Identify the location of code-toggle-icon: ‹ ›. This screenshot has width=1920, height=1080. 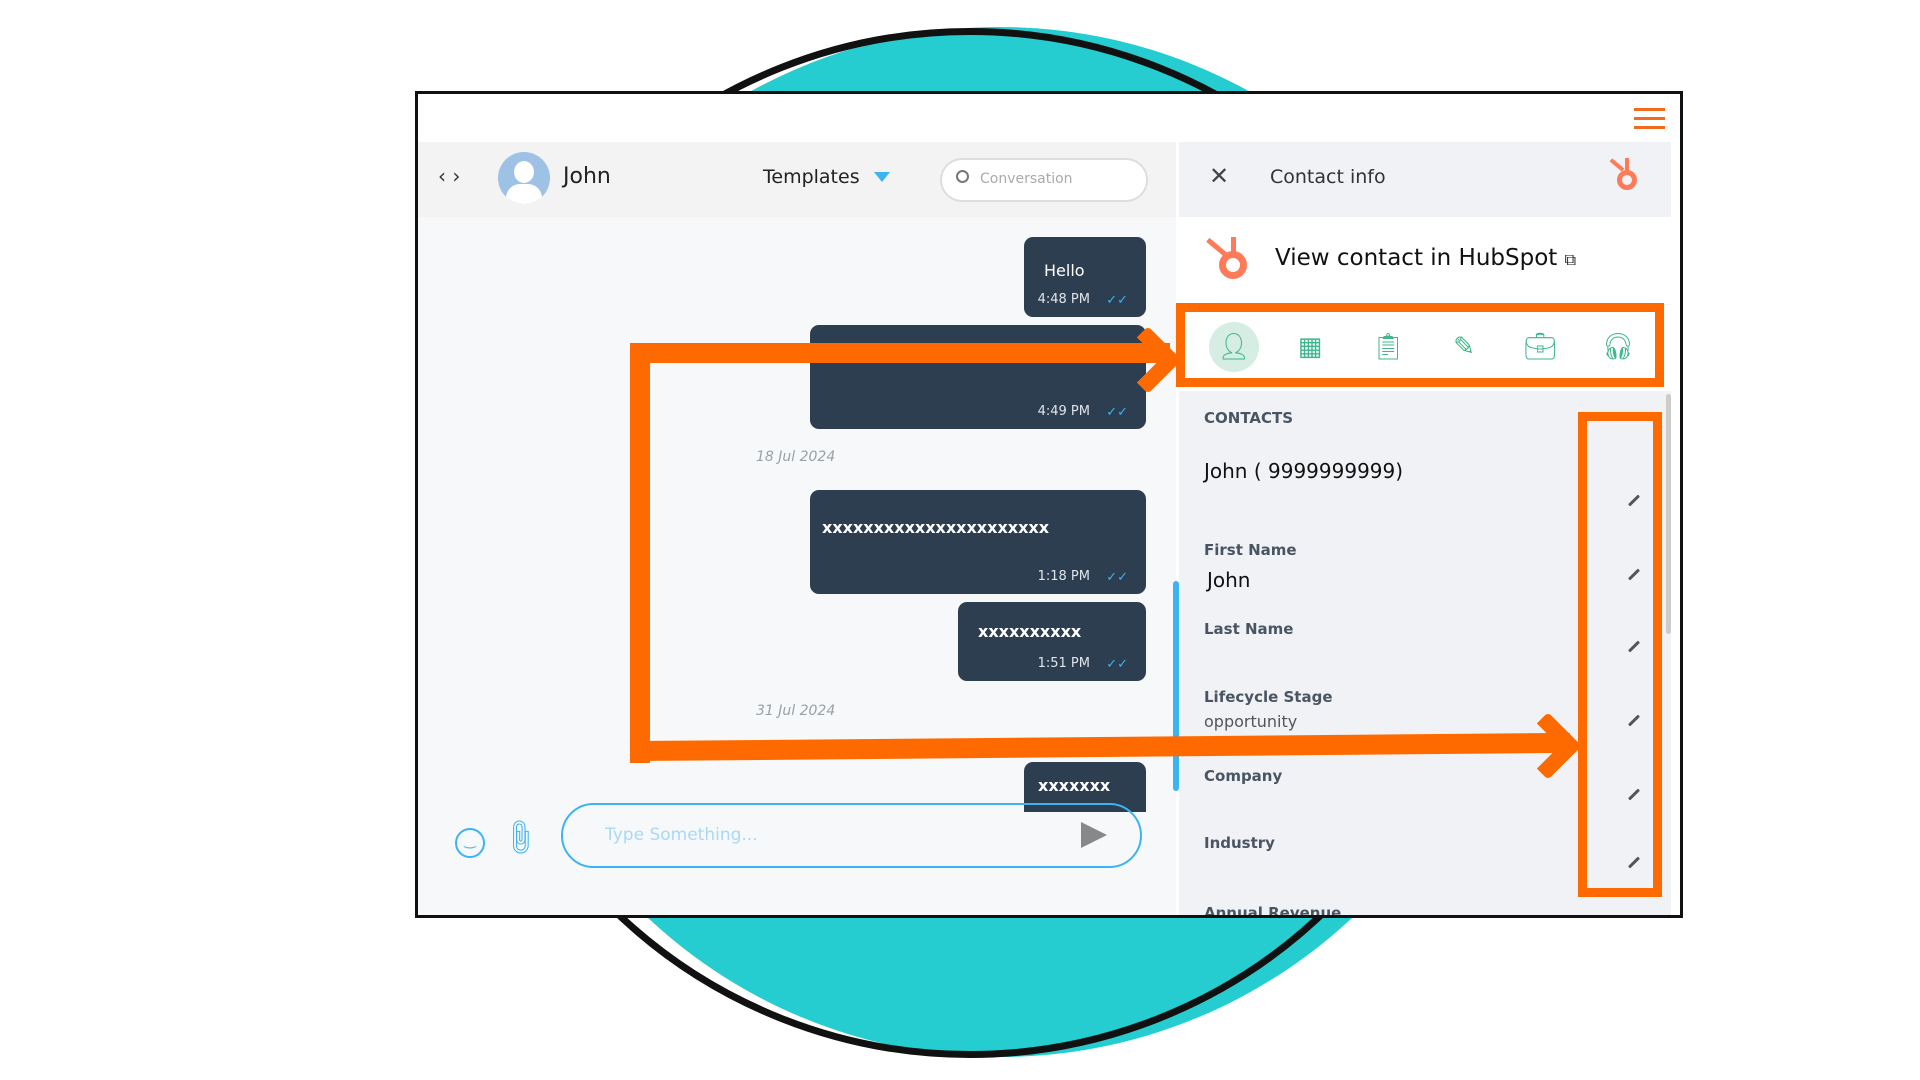
(449, 176).